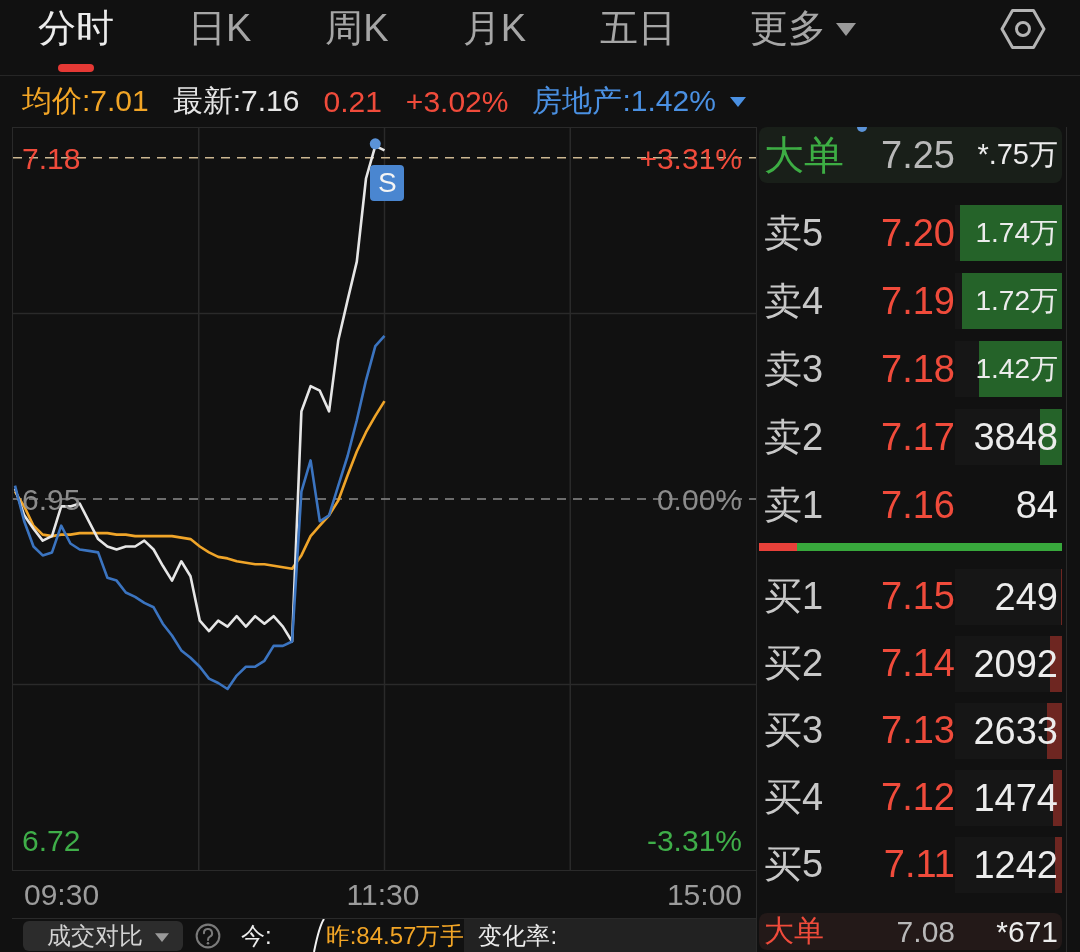  What do you see at coordinates (803, 37) in the screenshot?
I see `tab: 更多` at bounding box center [803, 37].